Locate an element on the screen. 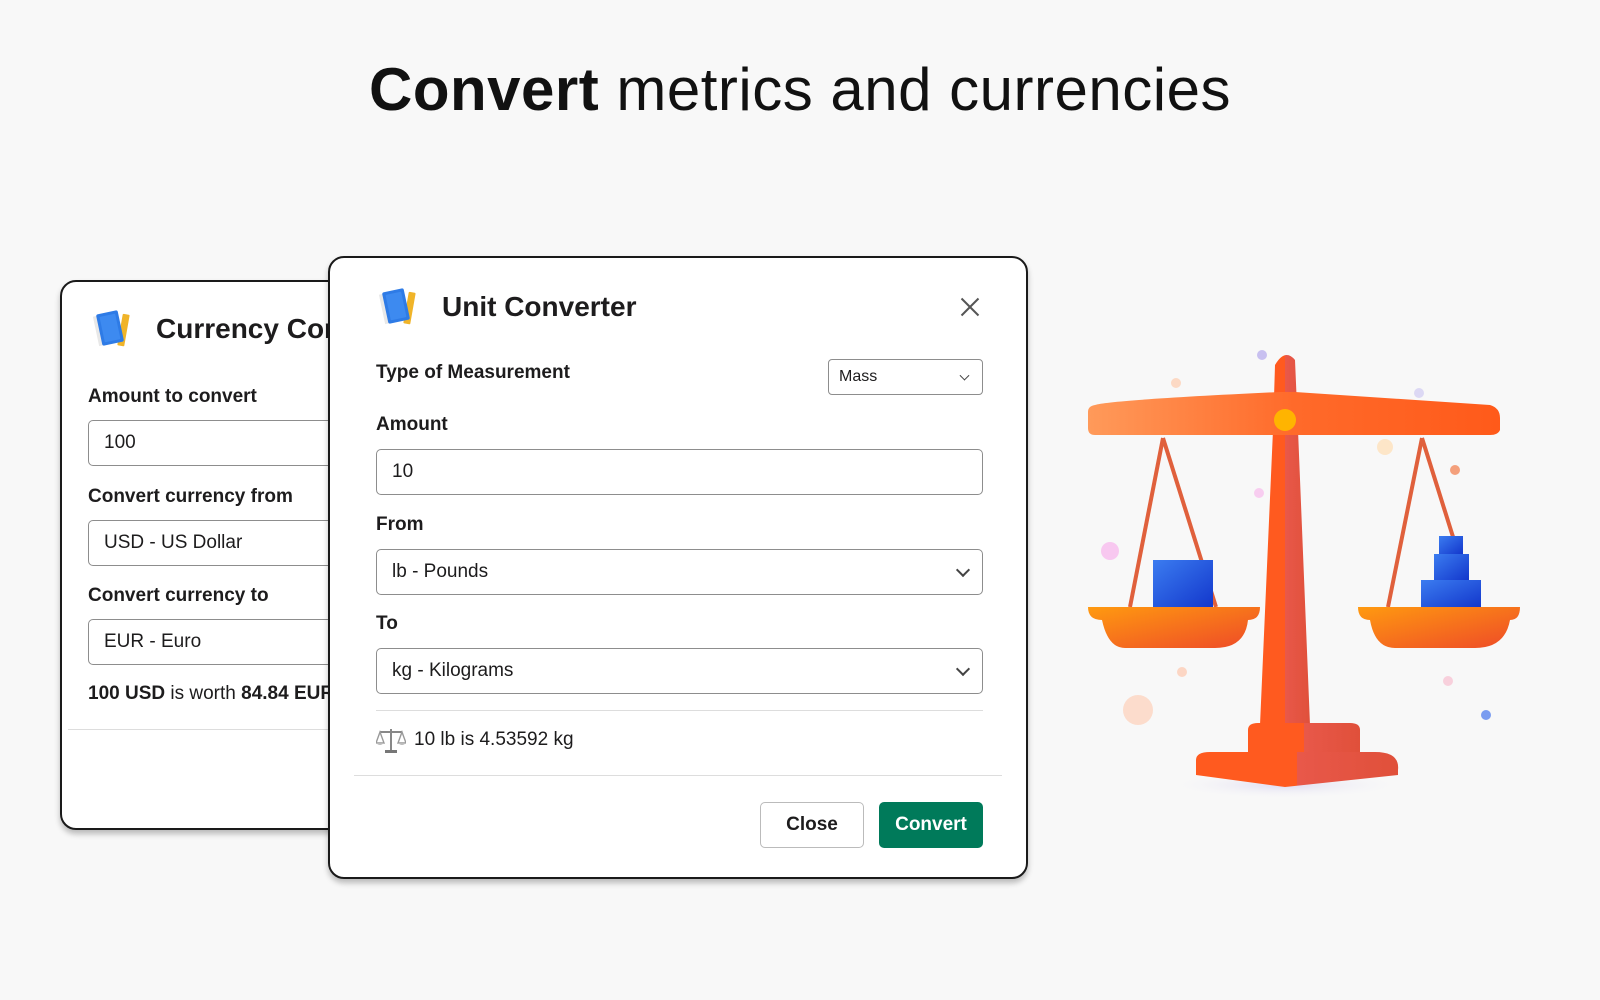 This screenshot has width=1600, height=1000. beam-pivot is located at coordinates (1285, 420).